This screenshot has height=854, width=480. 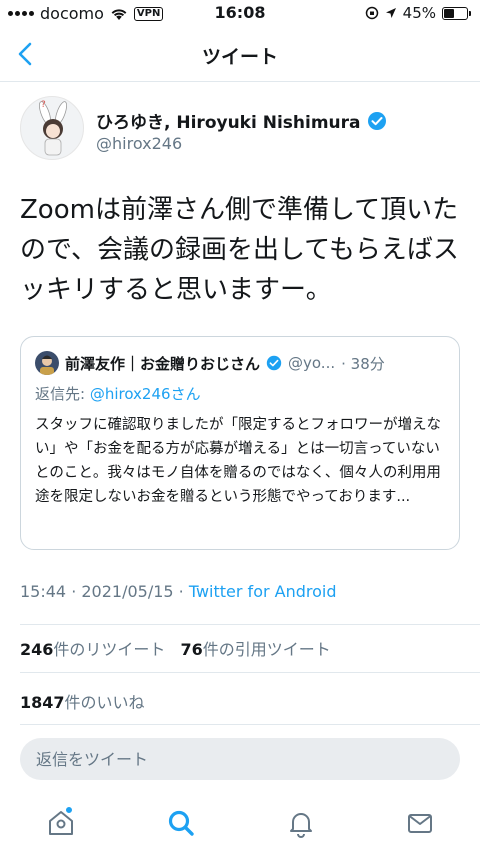 I want to click on retweet-stats: 246件のリツイート 76件の引用ツイート, so click(x=175, y=648).